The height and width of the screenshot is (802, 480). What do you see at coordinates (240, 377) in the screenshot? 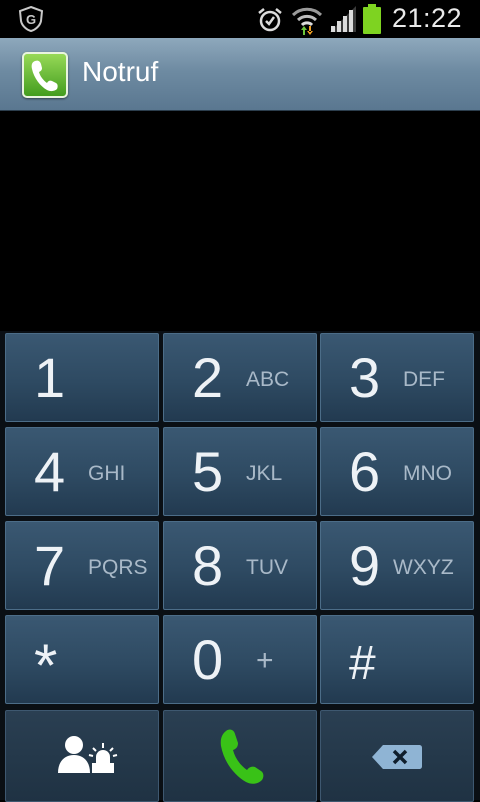
I see `key-2: 2 ABC` at bounding box center [240, 377].